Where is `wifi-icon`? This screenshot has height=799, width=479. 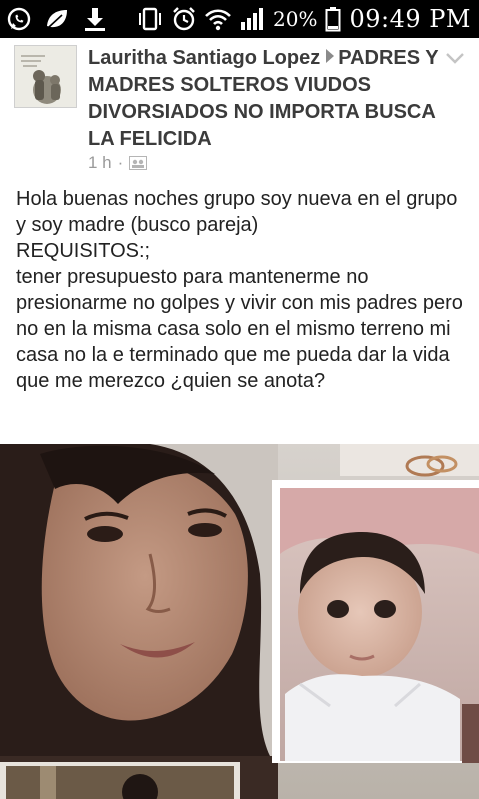 wifi-icon is located at coordinates (218, 20).